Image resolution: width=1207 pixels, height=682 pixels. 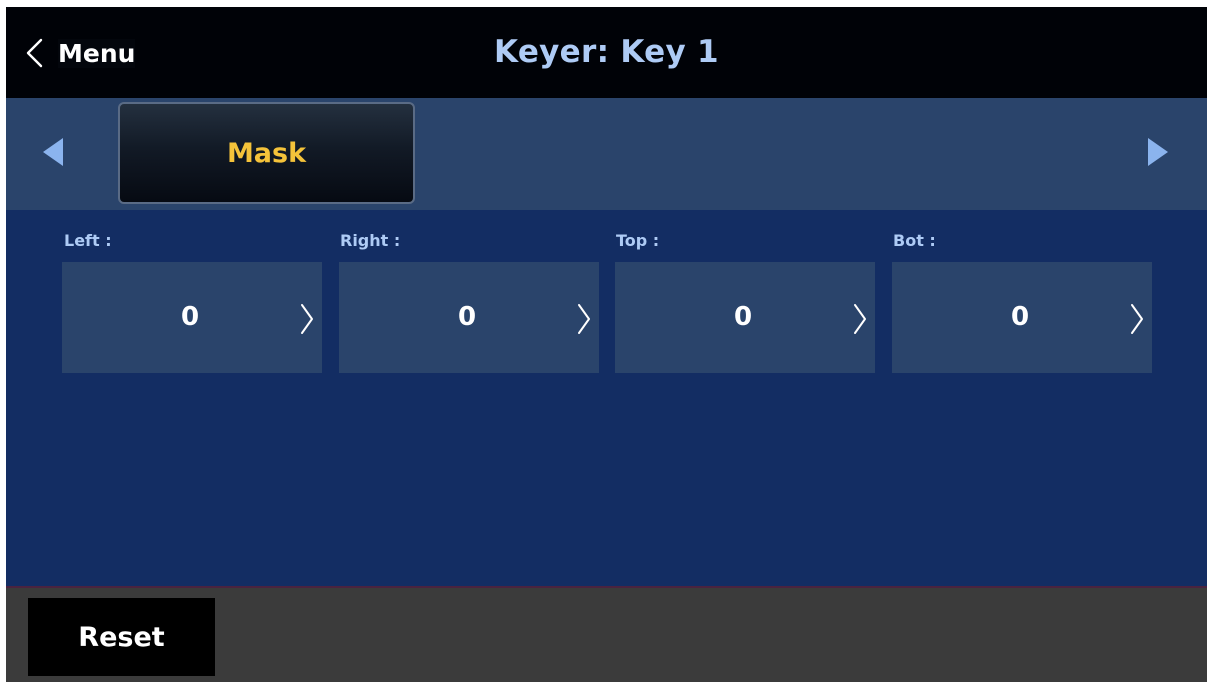 What do you see at coordinates (88, 240) in the screenshot?
I see `left-label: Left :` at bounding box center [88, 240].